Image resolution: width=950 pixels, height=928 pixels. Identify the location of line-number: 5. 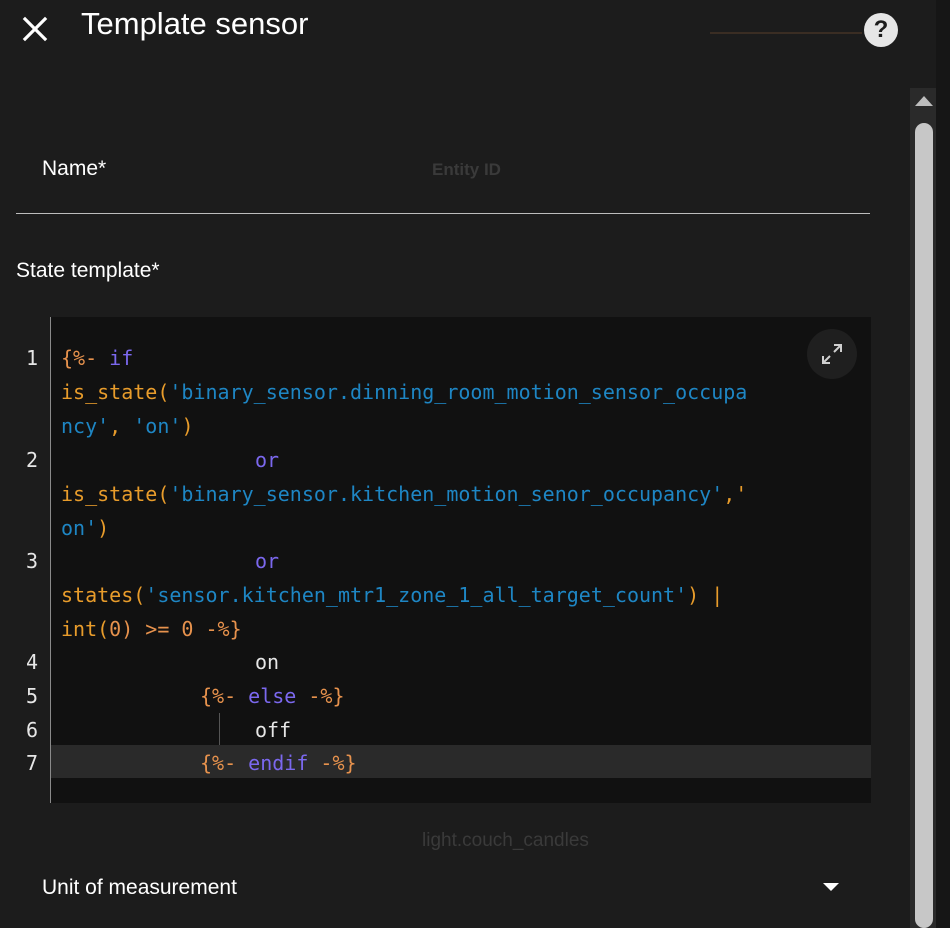
(32, 696).